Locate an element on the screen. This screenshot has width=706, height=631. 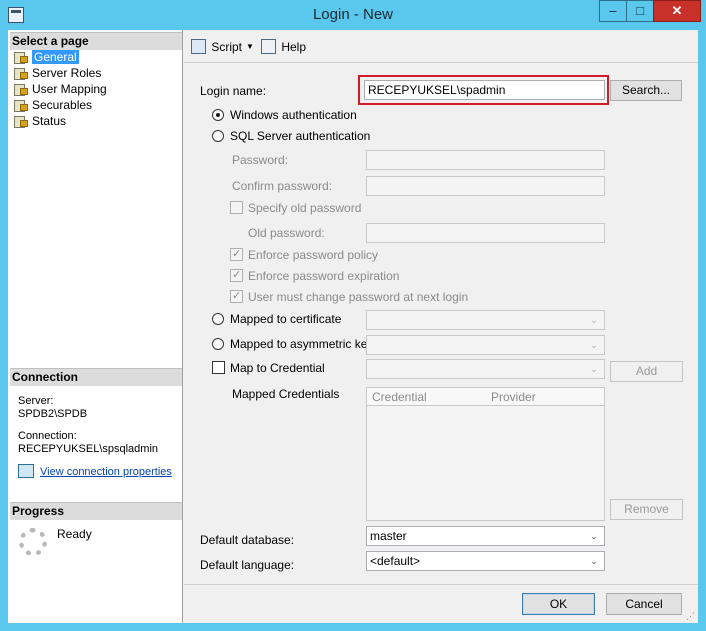
page-label: User Mapping is located at coordinates (69, 89).